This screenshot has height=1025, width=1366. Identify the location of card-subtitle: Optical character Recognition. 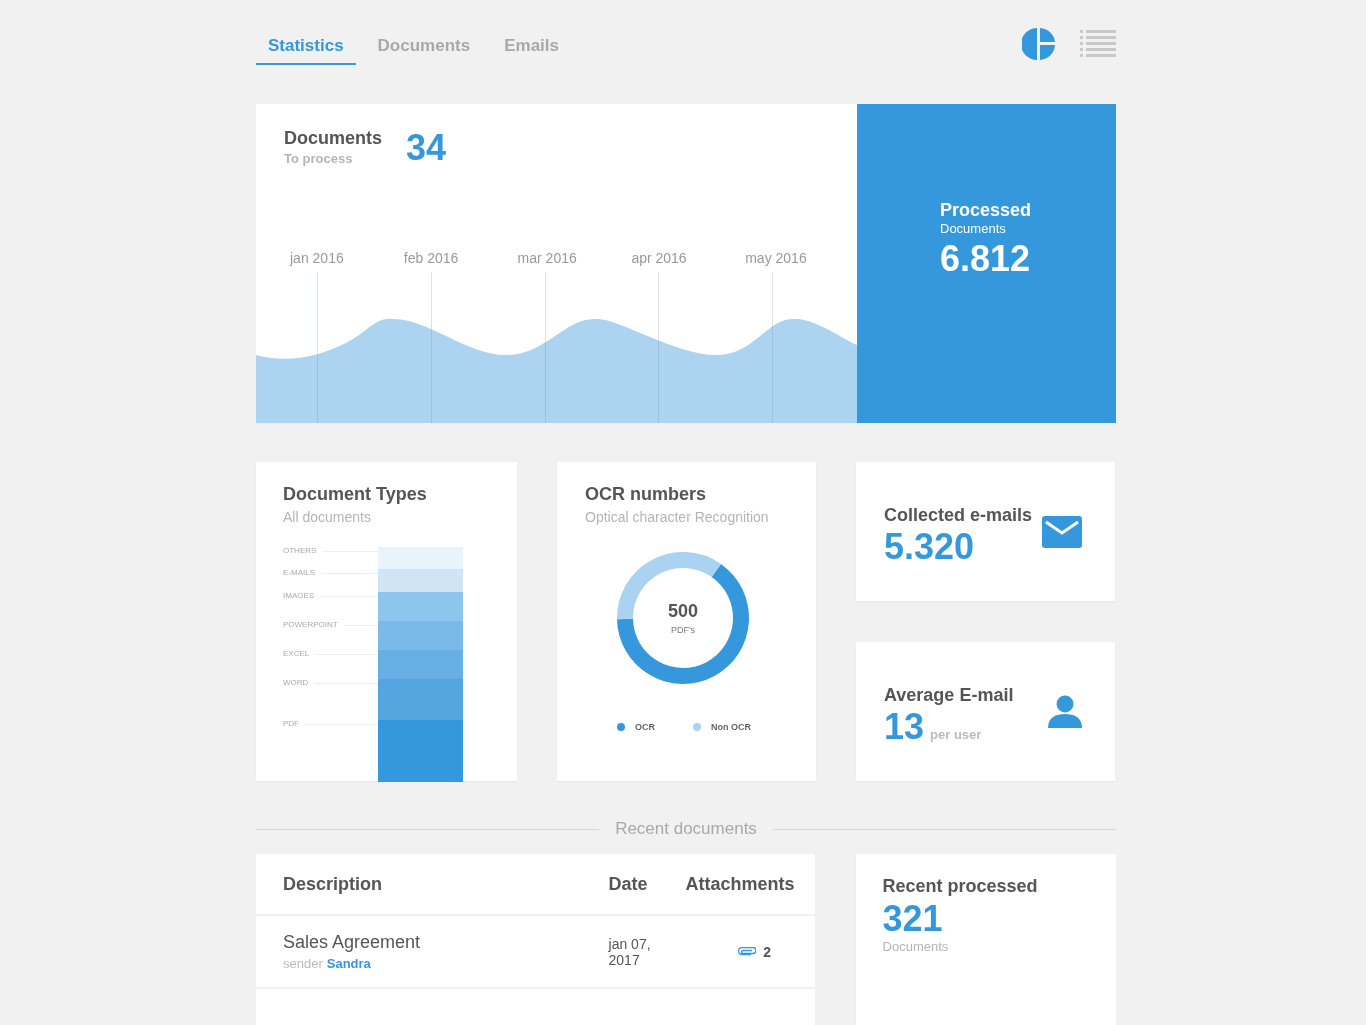
(677, 517).